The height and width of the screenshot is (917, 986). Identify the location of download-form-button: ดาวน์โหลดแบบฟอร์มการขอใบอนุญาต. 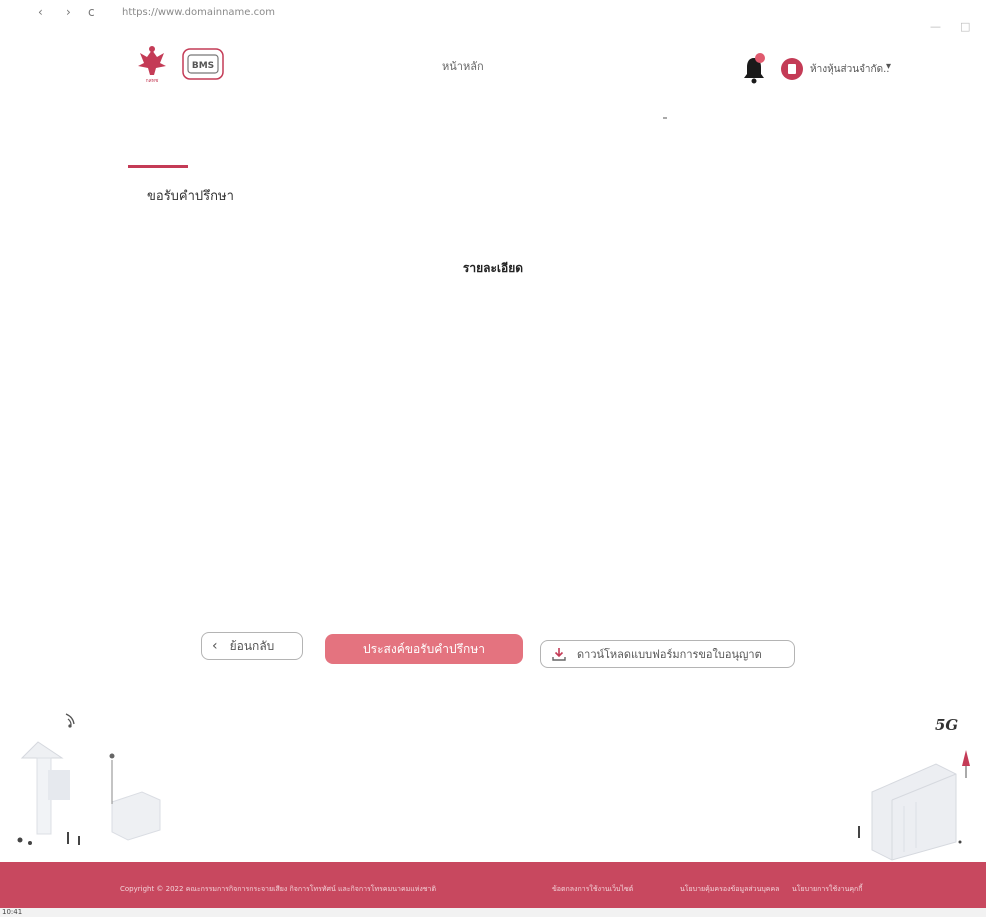
(667, 654).